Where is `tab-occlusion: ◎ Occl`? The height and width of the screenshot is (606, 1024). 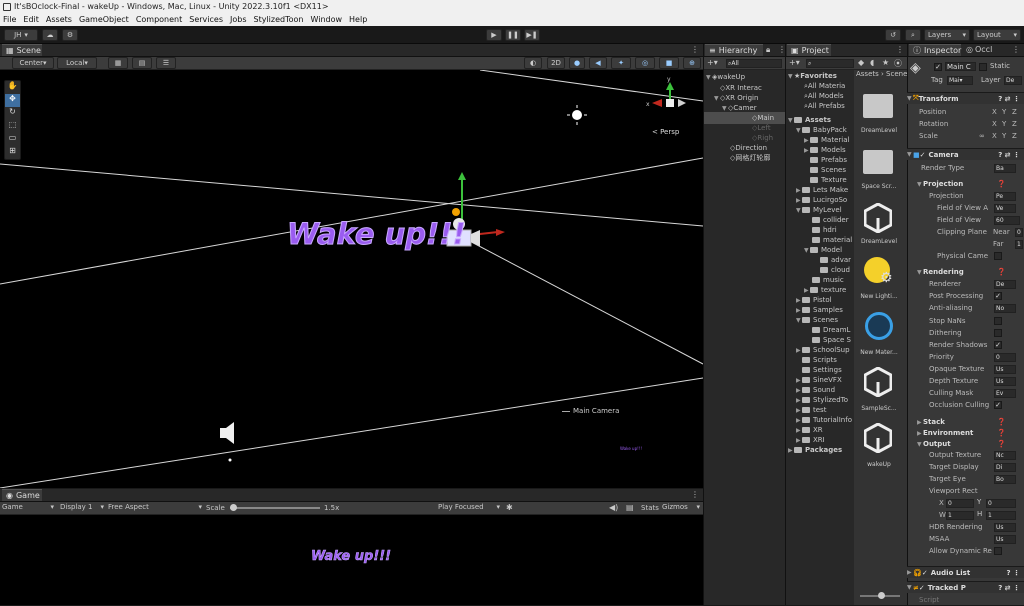
tab-occlusion: ◎ Occl is located at coordinates (979, 49).